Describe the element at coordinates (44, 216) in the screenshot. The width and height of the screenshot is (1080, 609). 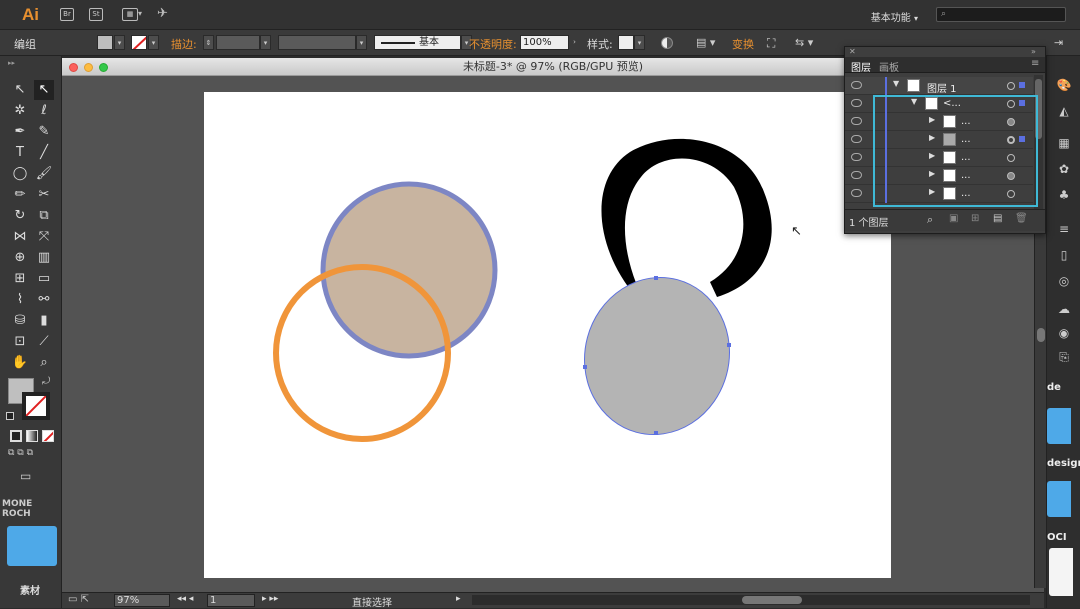
I see `scale-tool-icon: ⧉` at that location.